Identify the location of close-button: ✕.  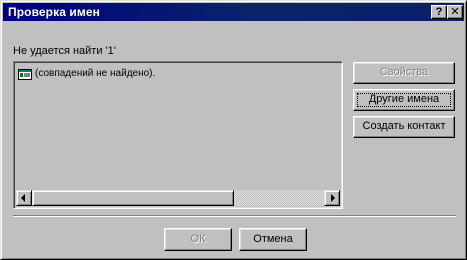
(455, 12).